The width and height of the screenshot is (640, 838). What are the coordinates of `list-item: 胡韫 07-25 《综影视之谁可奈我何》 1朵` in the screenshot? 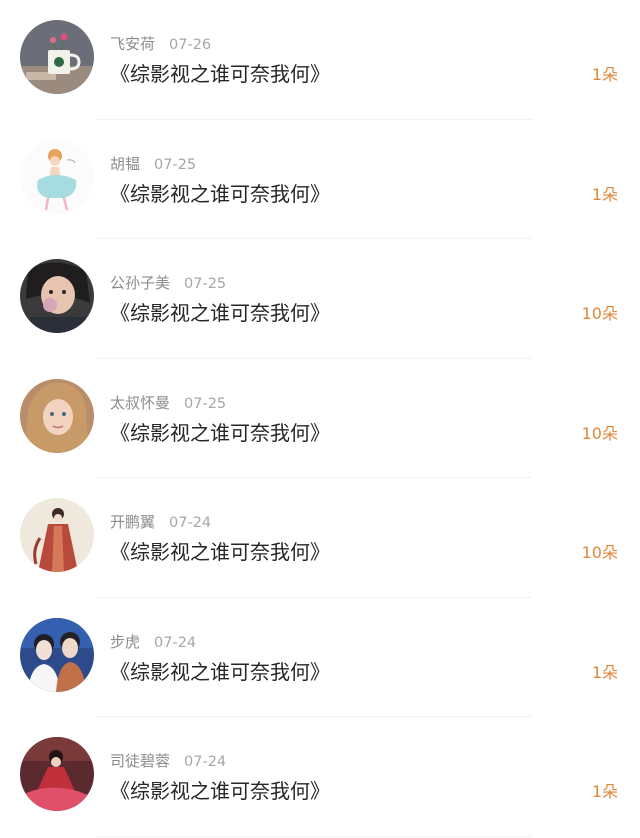 It's located at (320, 179).